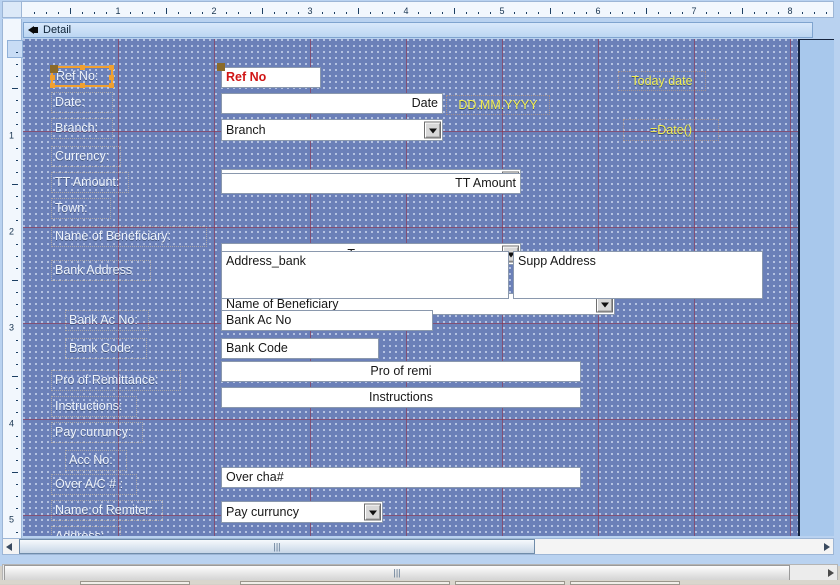 This screenshot has height=585, width=840. I want to click on form-textbox-pro-of-remi: Pro of remi, so click(401, 371).